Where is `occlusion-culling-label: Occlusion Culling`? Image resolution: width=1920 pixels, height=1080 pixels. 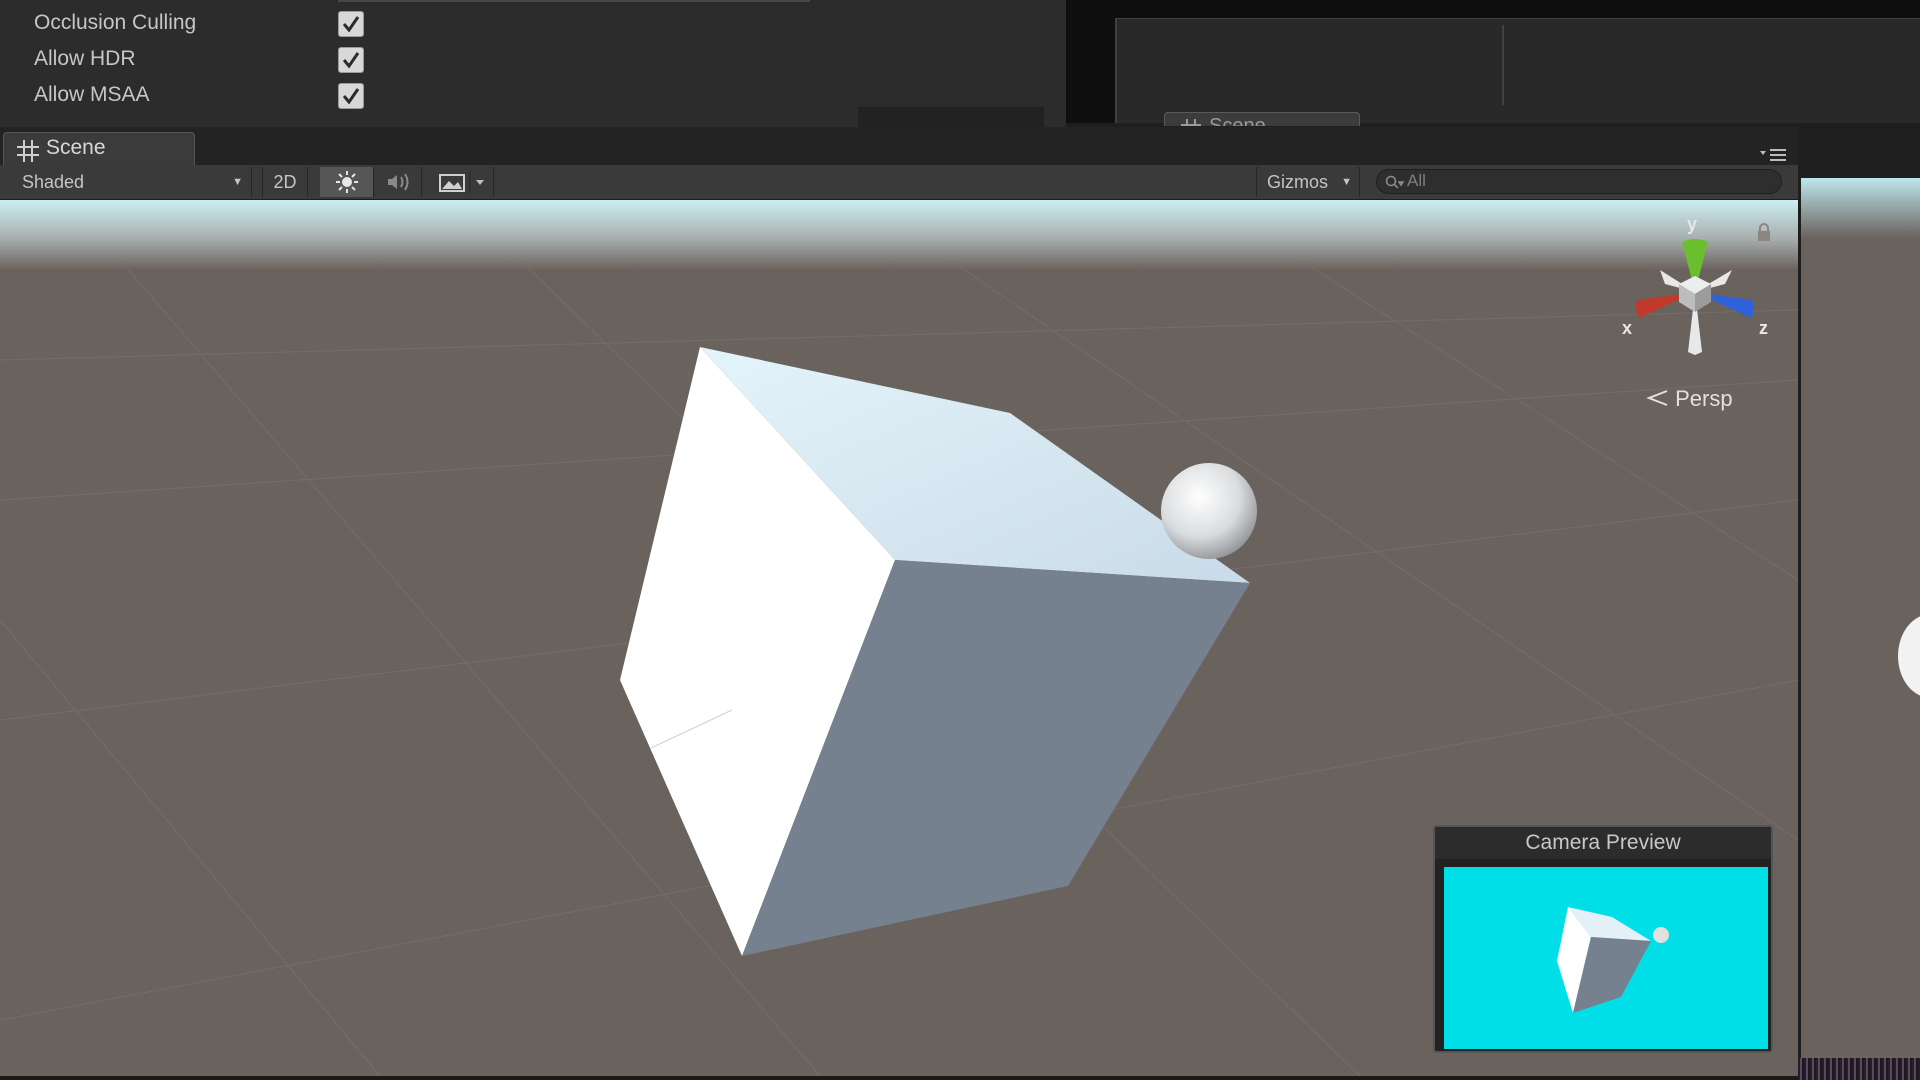
occlusion-culling-label: Occlusion Culling is located at coordinates (115, 22).